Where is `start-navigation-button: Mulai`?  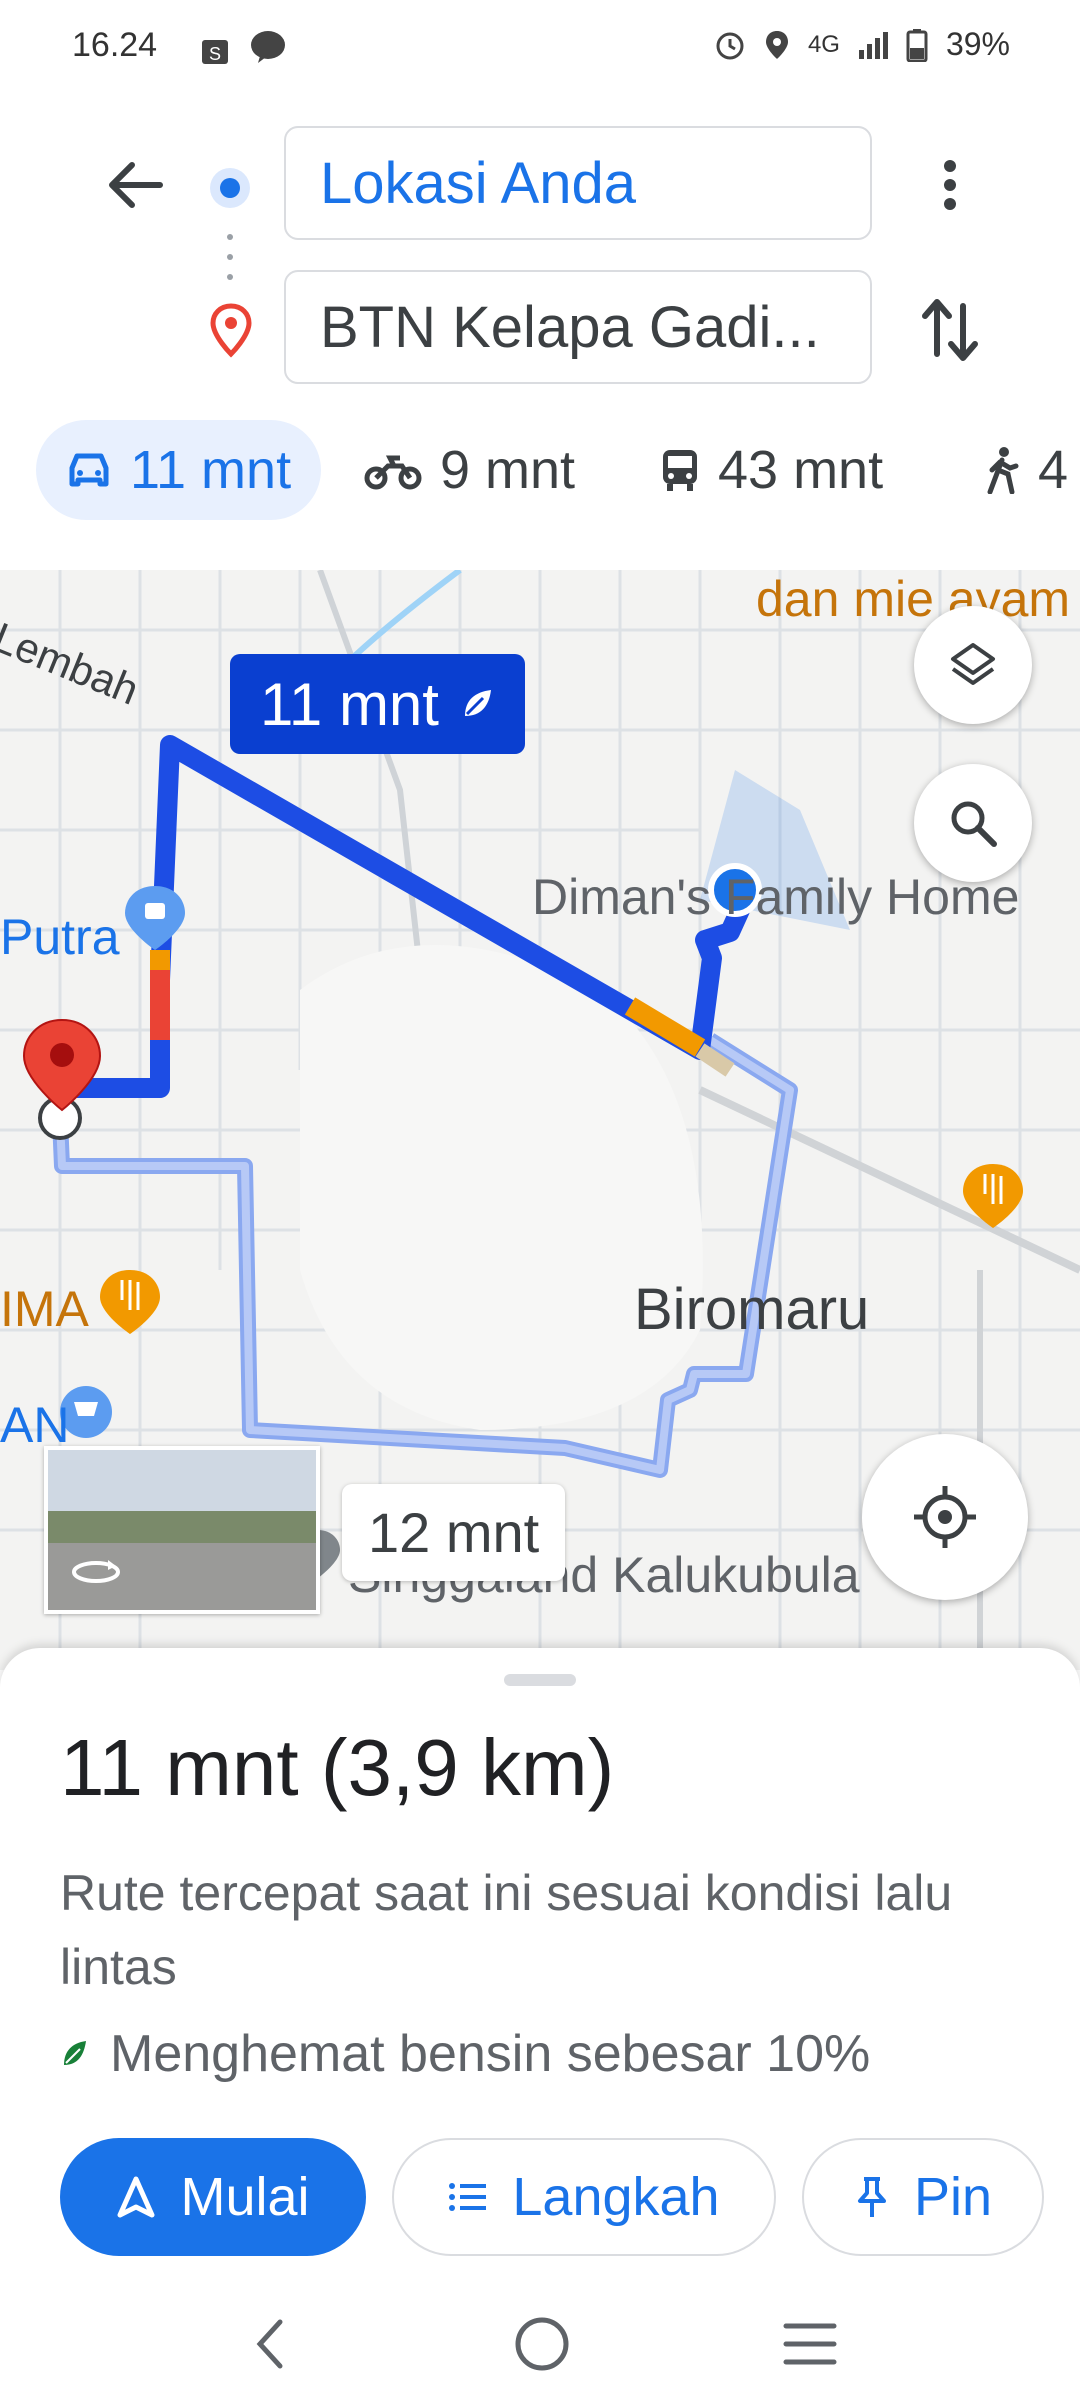 start-navigation-button: Mulai is located at coordinates (213, 2197).